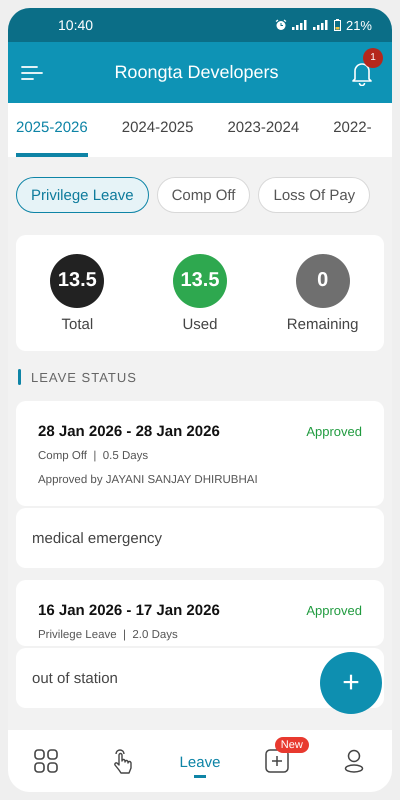  I want to click on count-circle: 0, so click(323, 281).